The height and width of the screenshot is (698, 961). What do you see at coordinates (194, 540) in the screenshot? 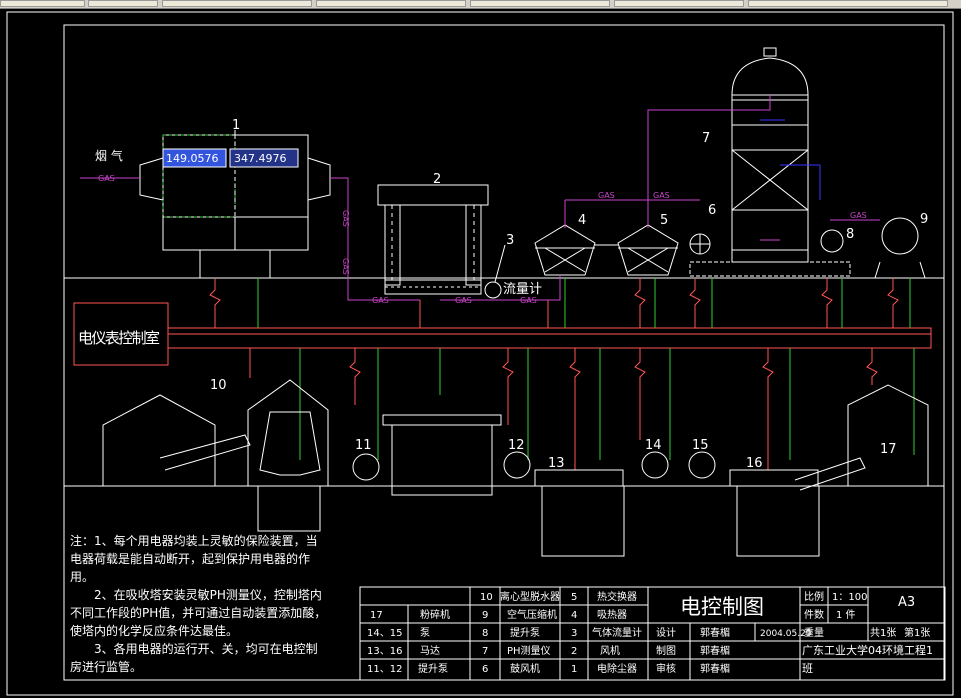
I see `note-line: 注：1、每个用电器均装上灵敏的保险装置，当` at bounding box center [194, 540].